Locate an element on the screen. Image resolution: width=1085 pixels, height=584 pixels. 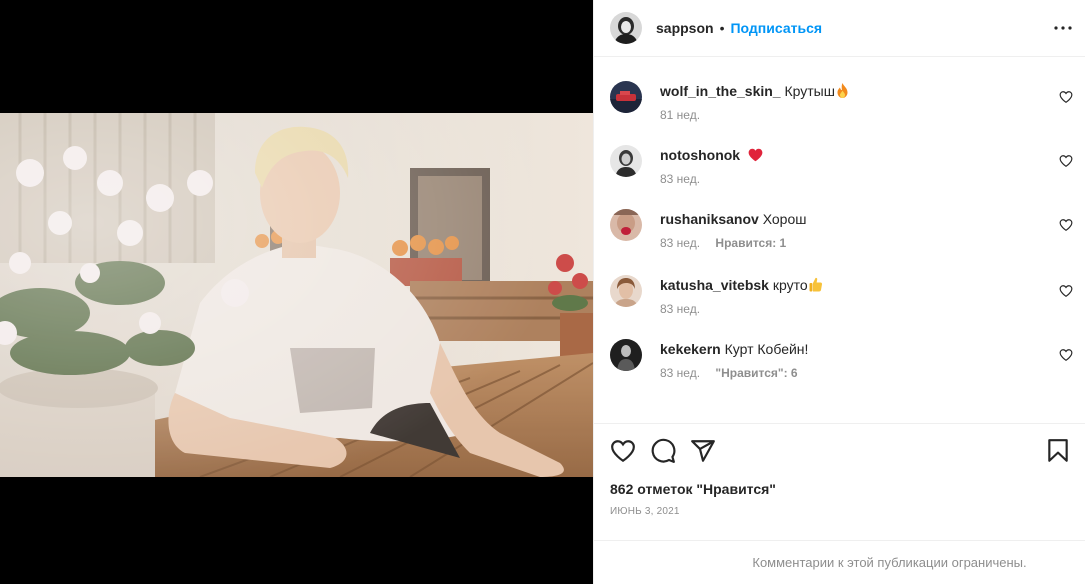
comment-likes-count: Нравится: 1 is located at coordinates (750, 243).